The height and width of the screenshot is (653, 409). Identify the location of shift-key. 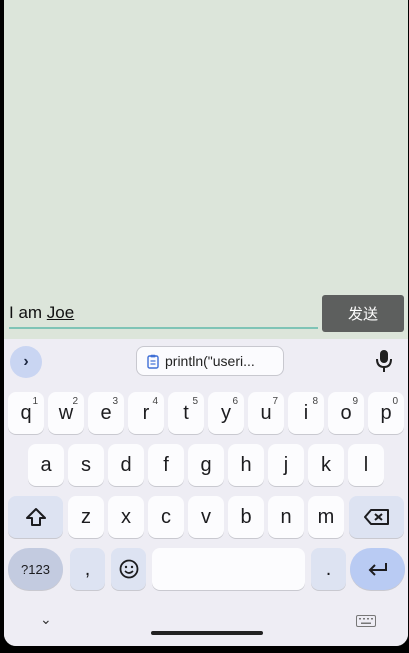
(35, 517).